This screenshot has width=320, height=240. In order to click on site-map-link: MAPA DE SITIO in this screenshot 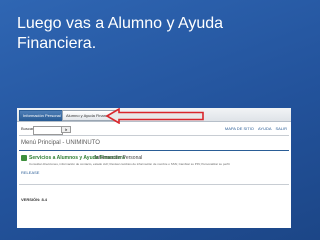, I will do `click(239, 128)`.